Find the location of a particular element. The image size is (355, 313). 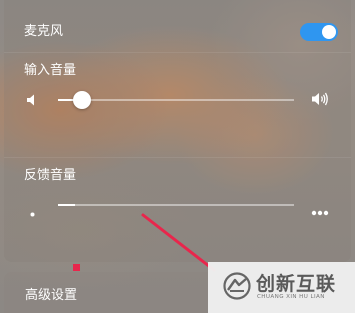

watermark-subtitle: CHUANG XIN HU LIAN is located at coordinates (291, 297).